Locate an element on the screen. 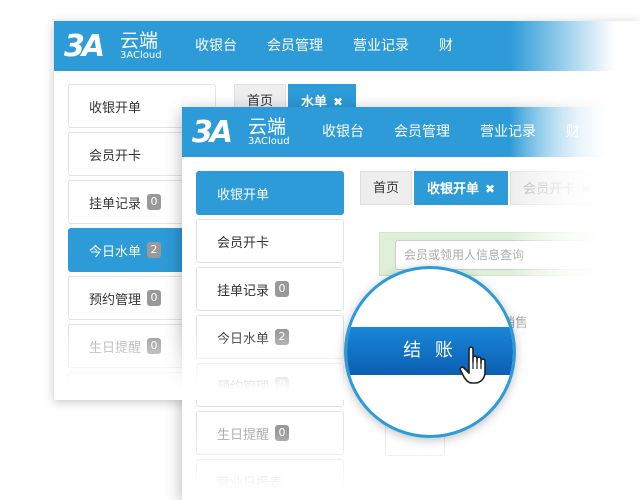 Image resolution: width=640 pixels, height=500 pixels. zoom-callout: 结 账 is located at coordinates (430, 352).